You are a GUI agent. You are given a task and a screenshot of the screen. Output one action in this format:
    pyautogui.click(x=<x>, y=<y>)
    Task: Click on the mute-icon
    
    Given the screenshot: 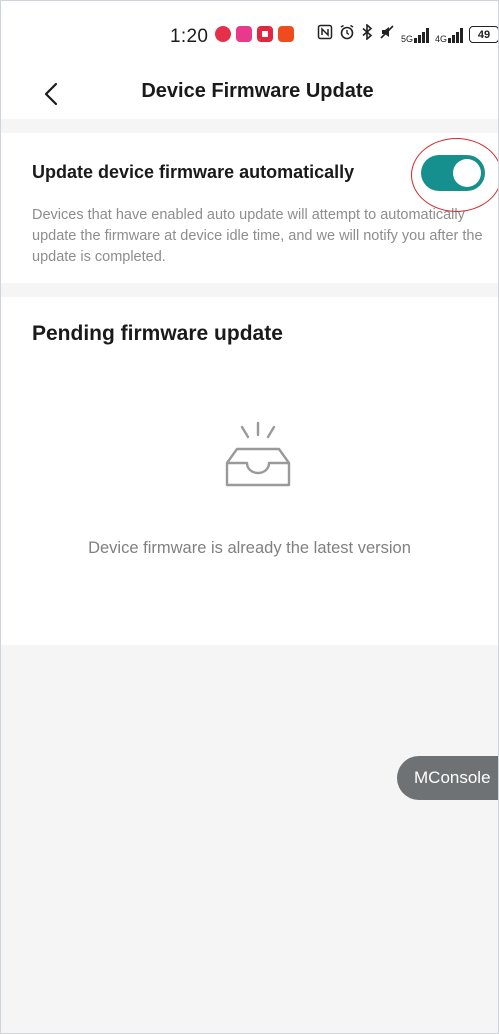 What is the action you would take?
    pyautogui.click(x=387, y=34)
    